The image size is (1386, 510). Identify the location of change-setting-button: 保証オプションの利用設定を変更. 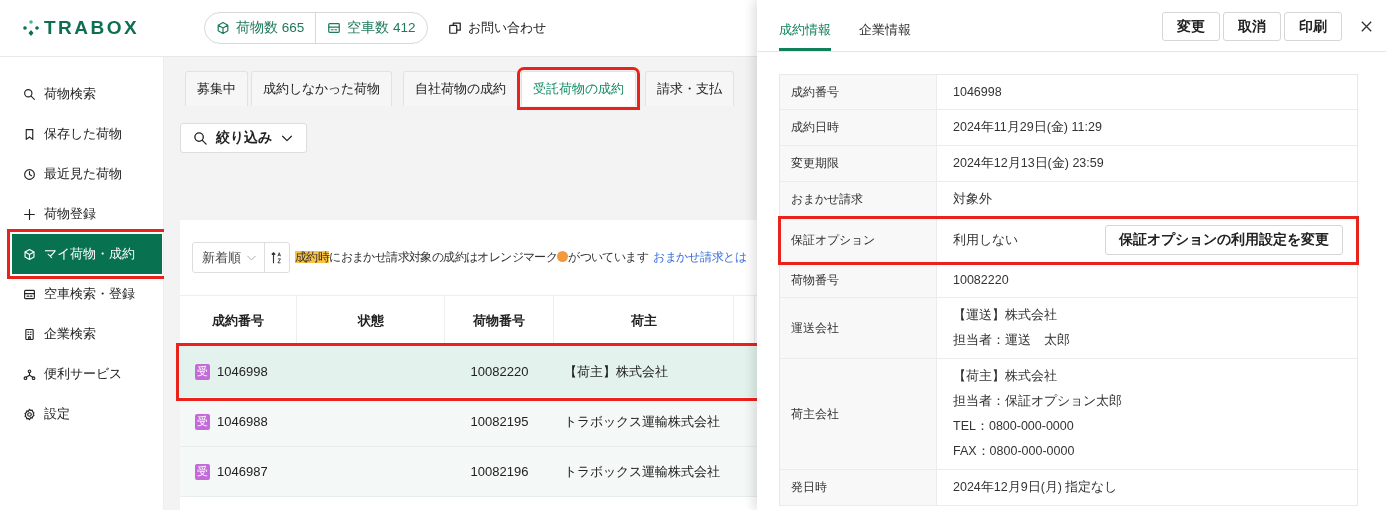
(1224, 240).